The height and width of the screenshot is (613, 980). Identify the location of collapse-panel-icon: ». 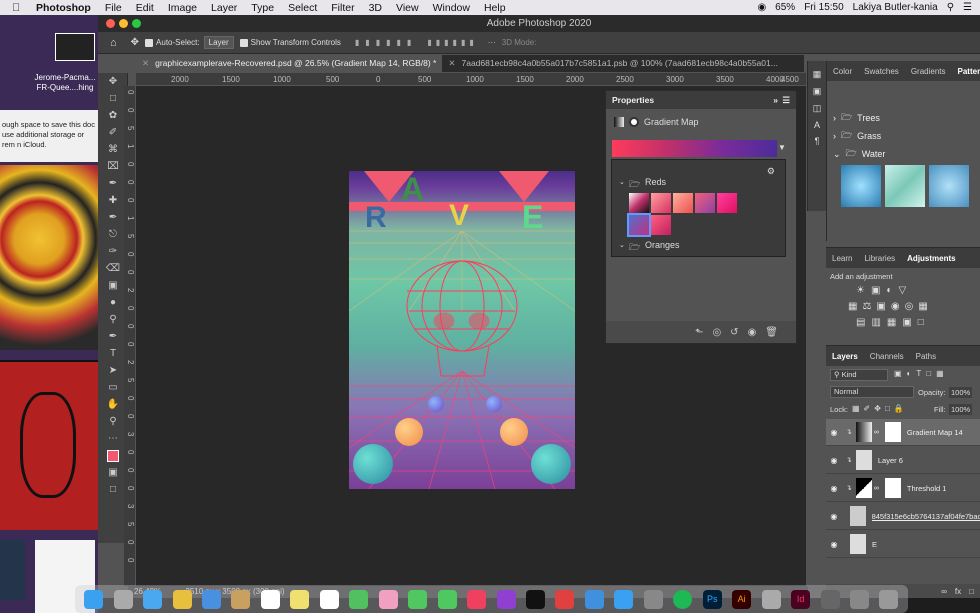
(775, 100).